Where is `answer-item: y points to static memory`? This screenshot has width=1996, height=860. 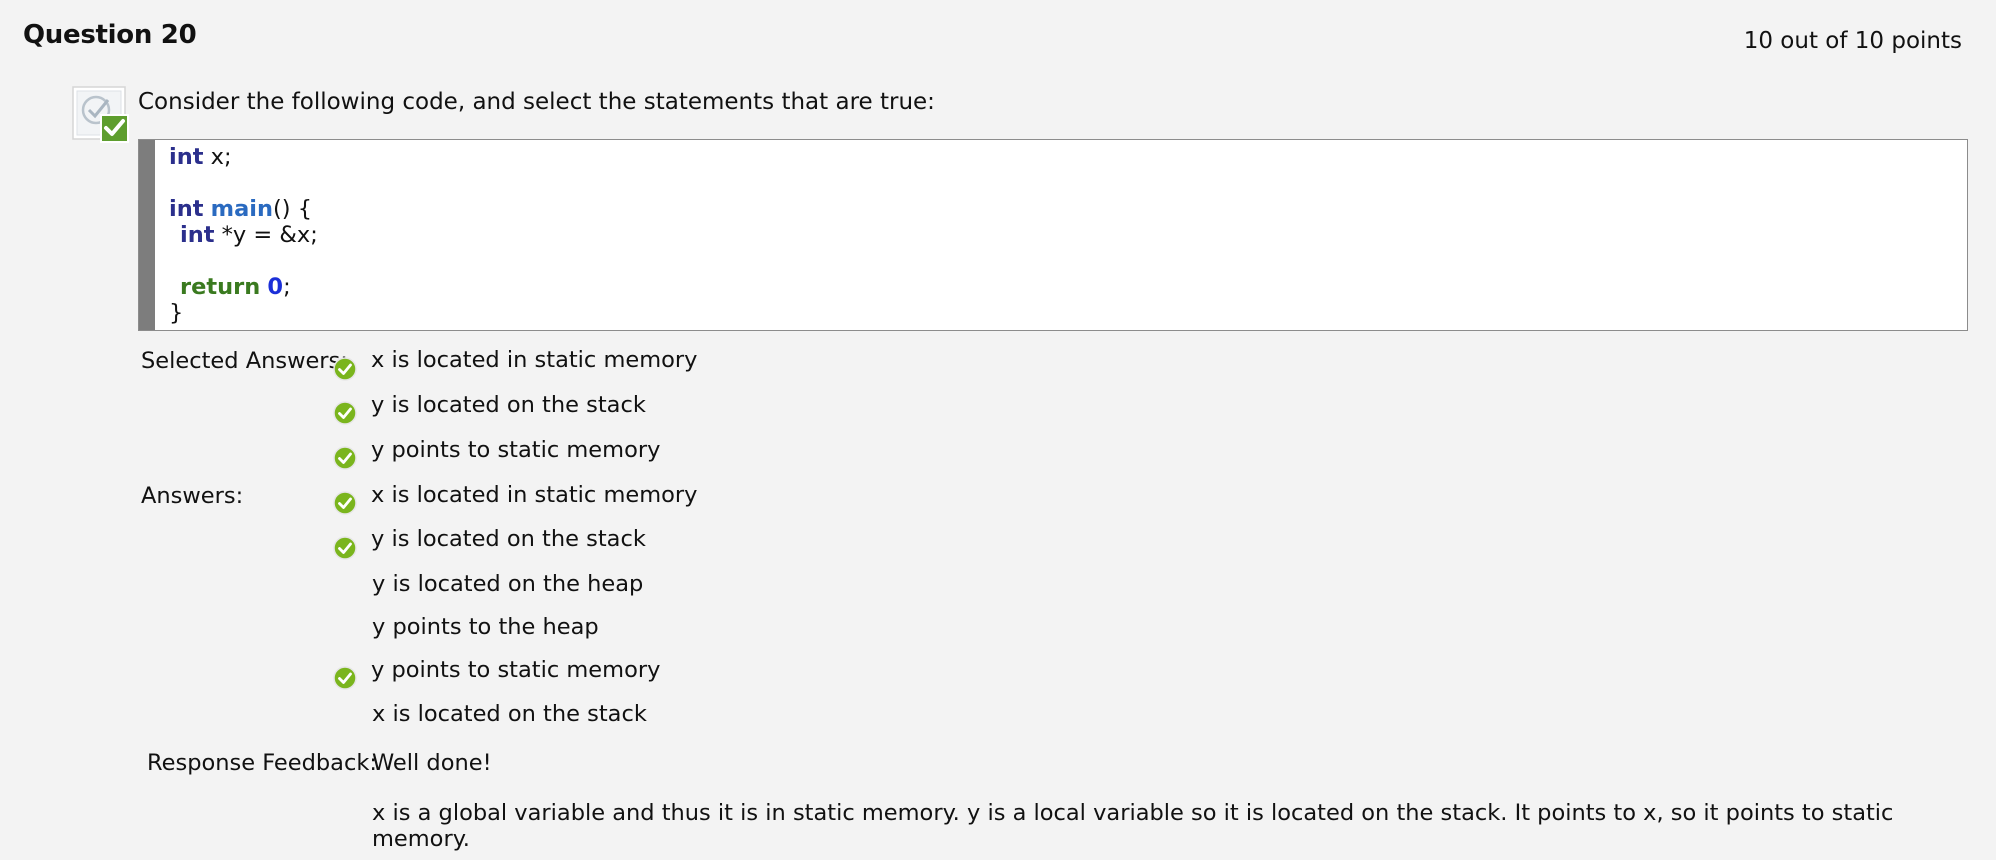
answer-item: y points to static memory is located at coordinates (516, 670).